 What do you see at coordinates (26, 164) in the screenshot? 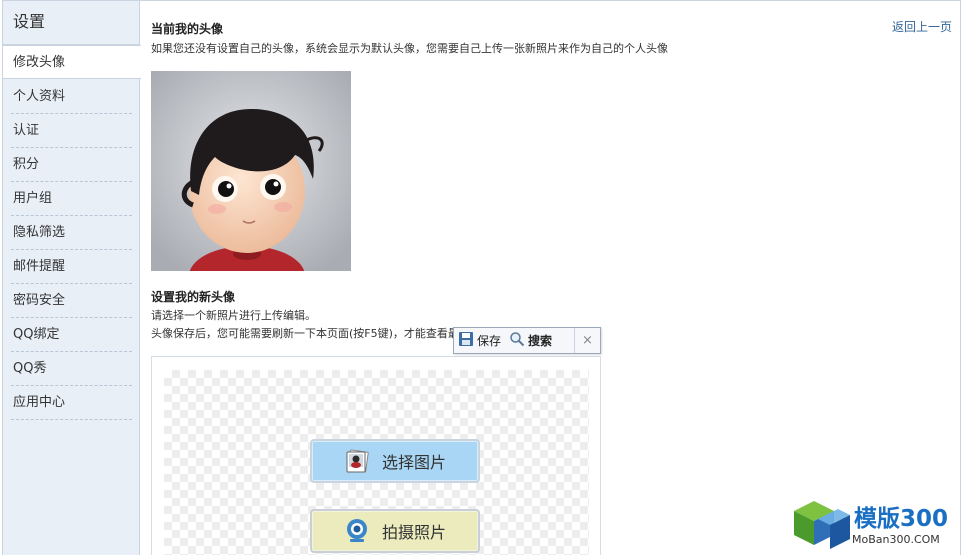
I see `sidebar-item-label: 积分` at bounding box center [26, 164].